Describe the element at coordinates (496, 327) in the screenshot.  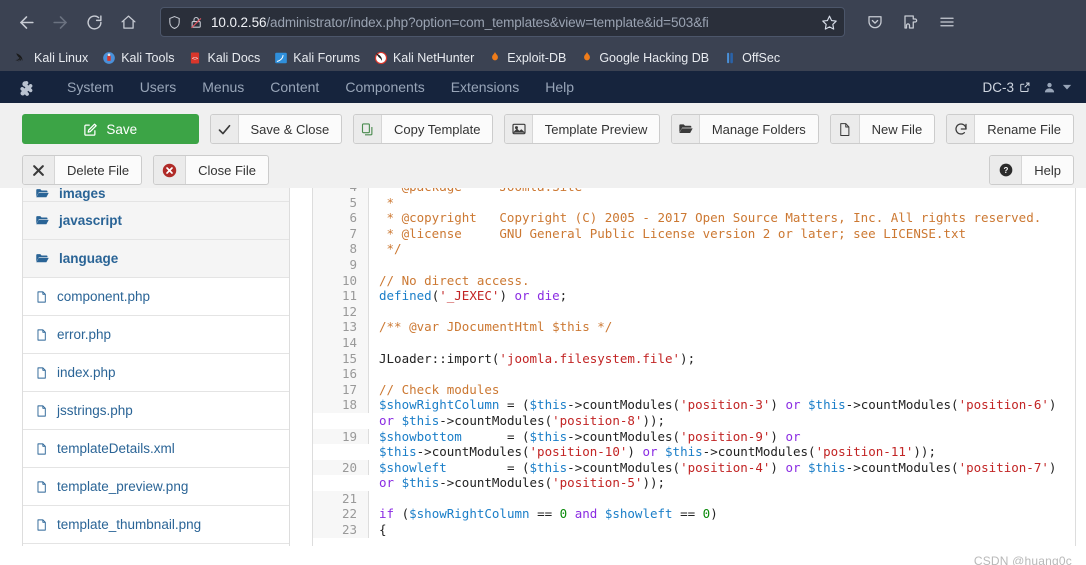
I see `token-com: /** @var JDocumentHtml $this */` at that location.